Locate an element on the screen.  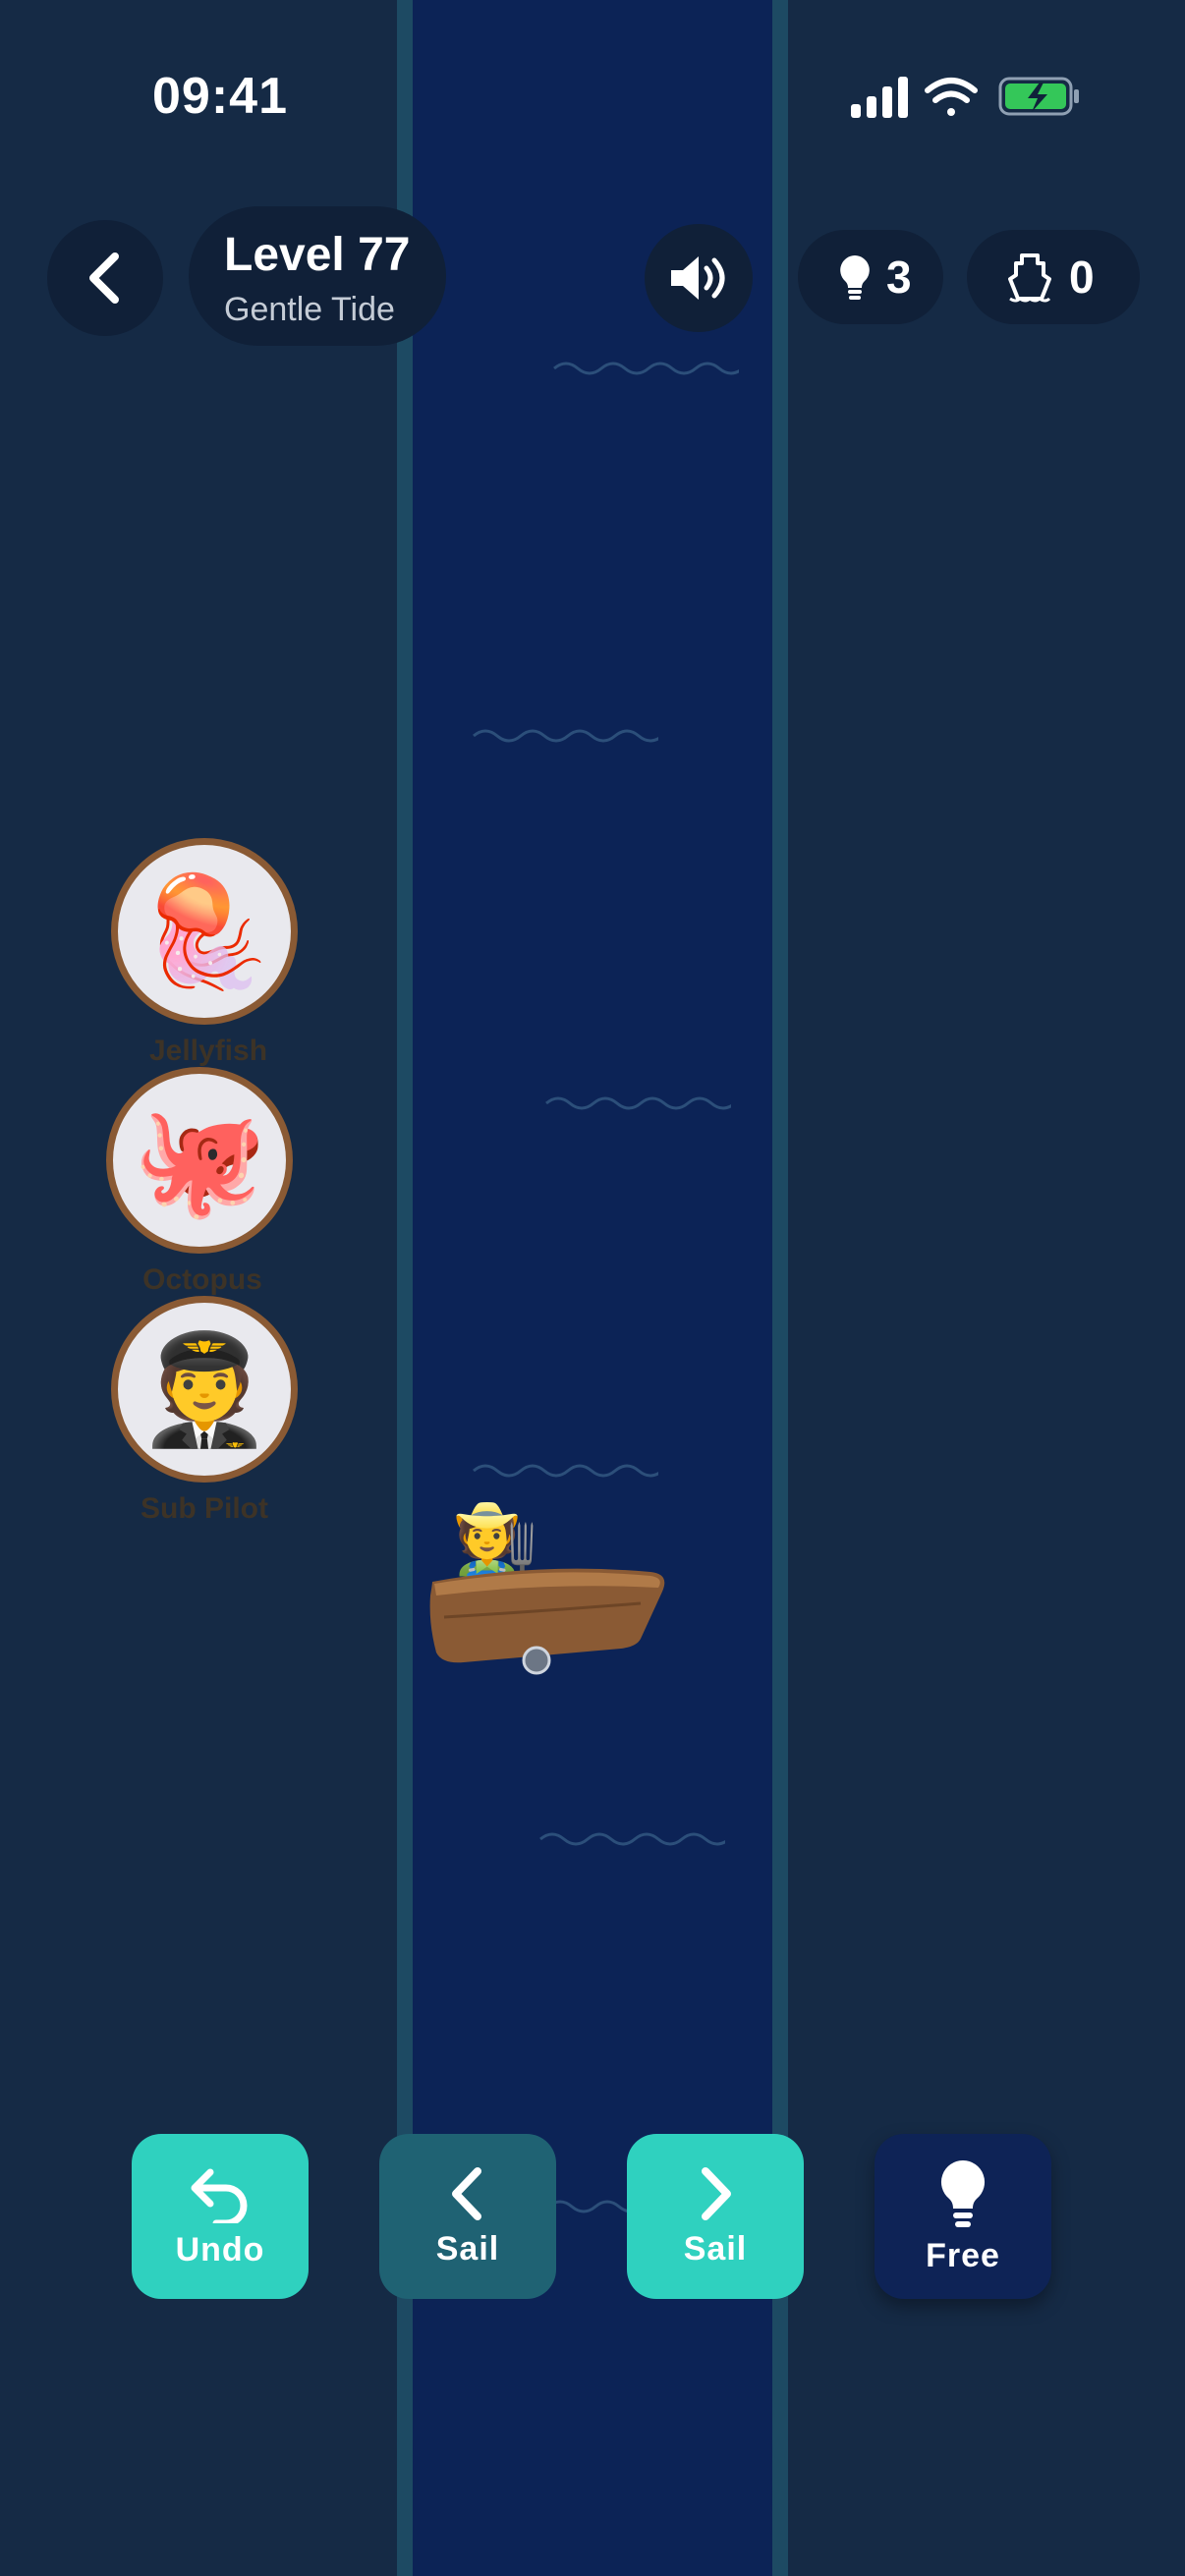
boats-counter: 0 is located at coordinates (1053, 277).